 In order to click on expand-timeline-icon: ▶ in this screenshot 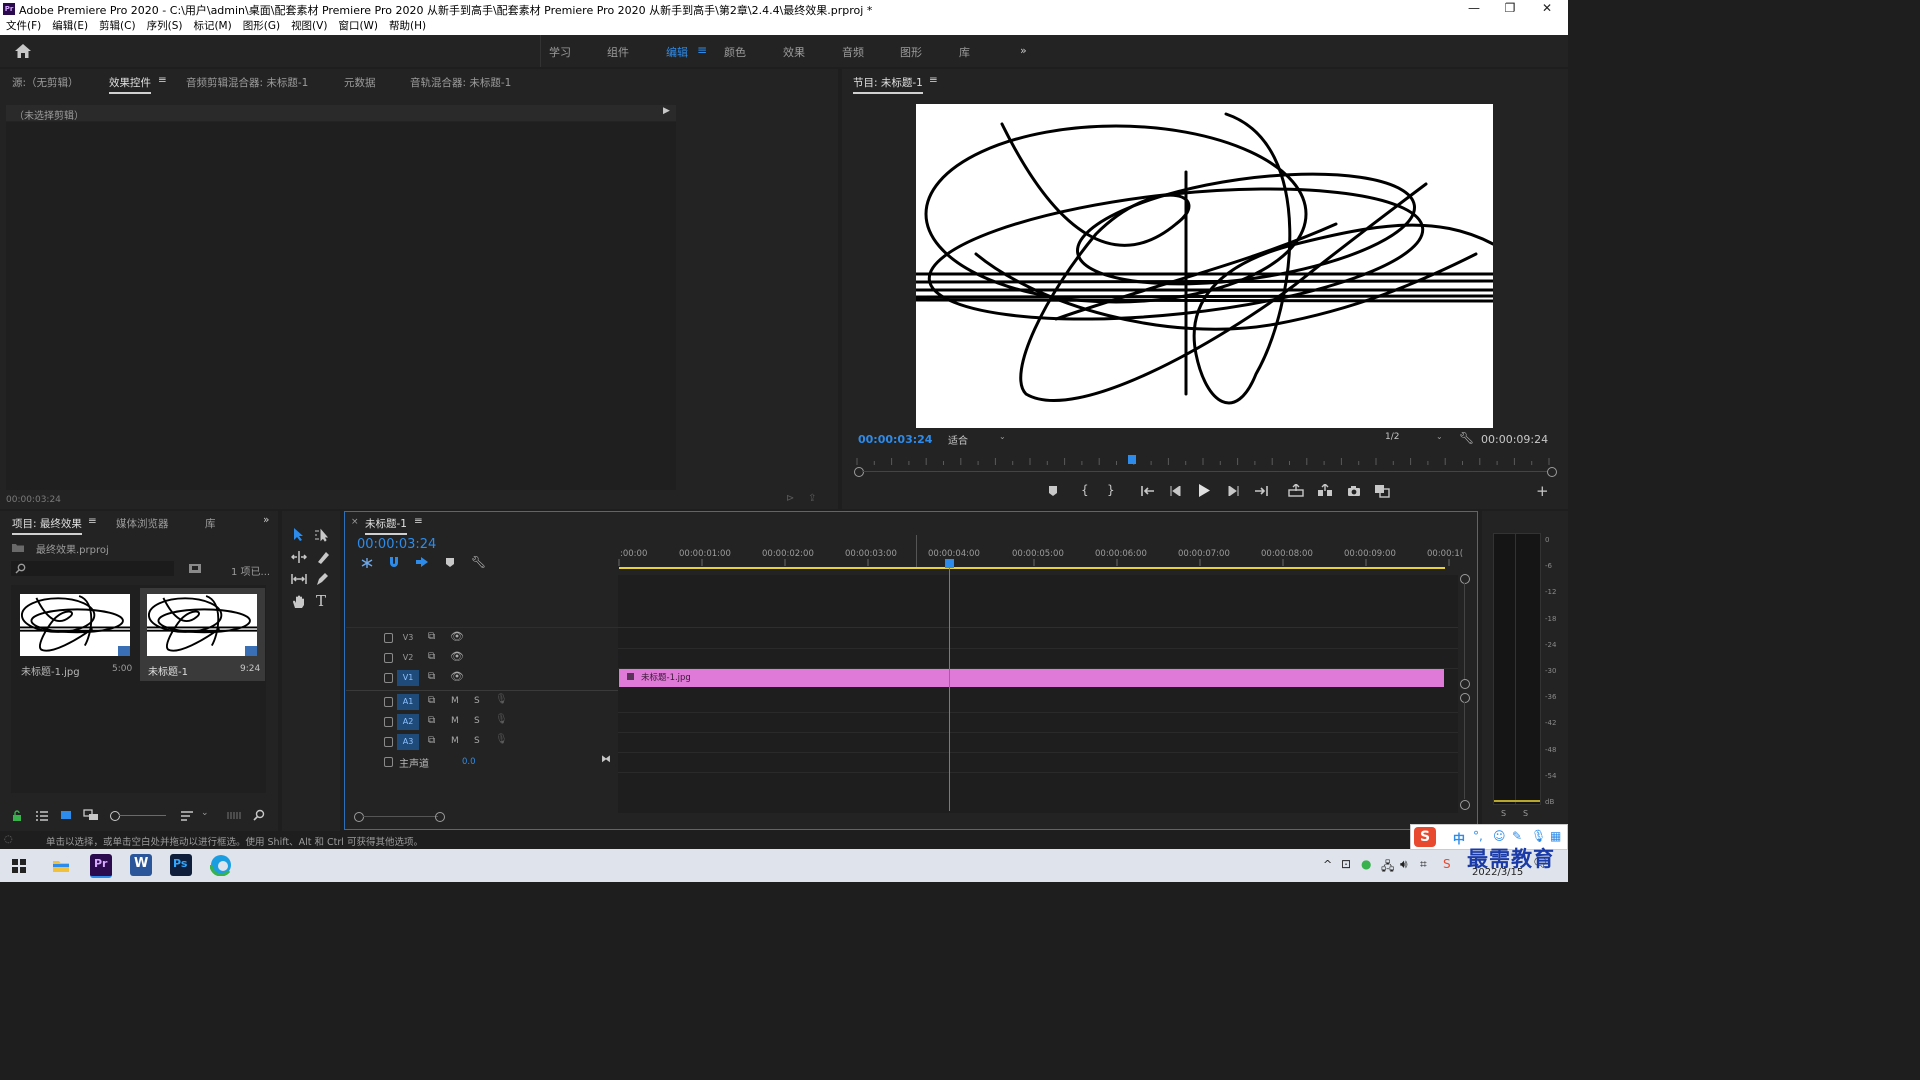, I will do `click(666, 111)`.